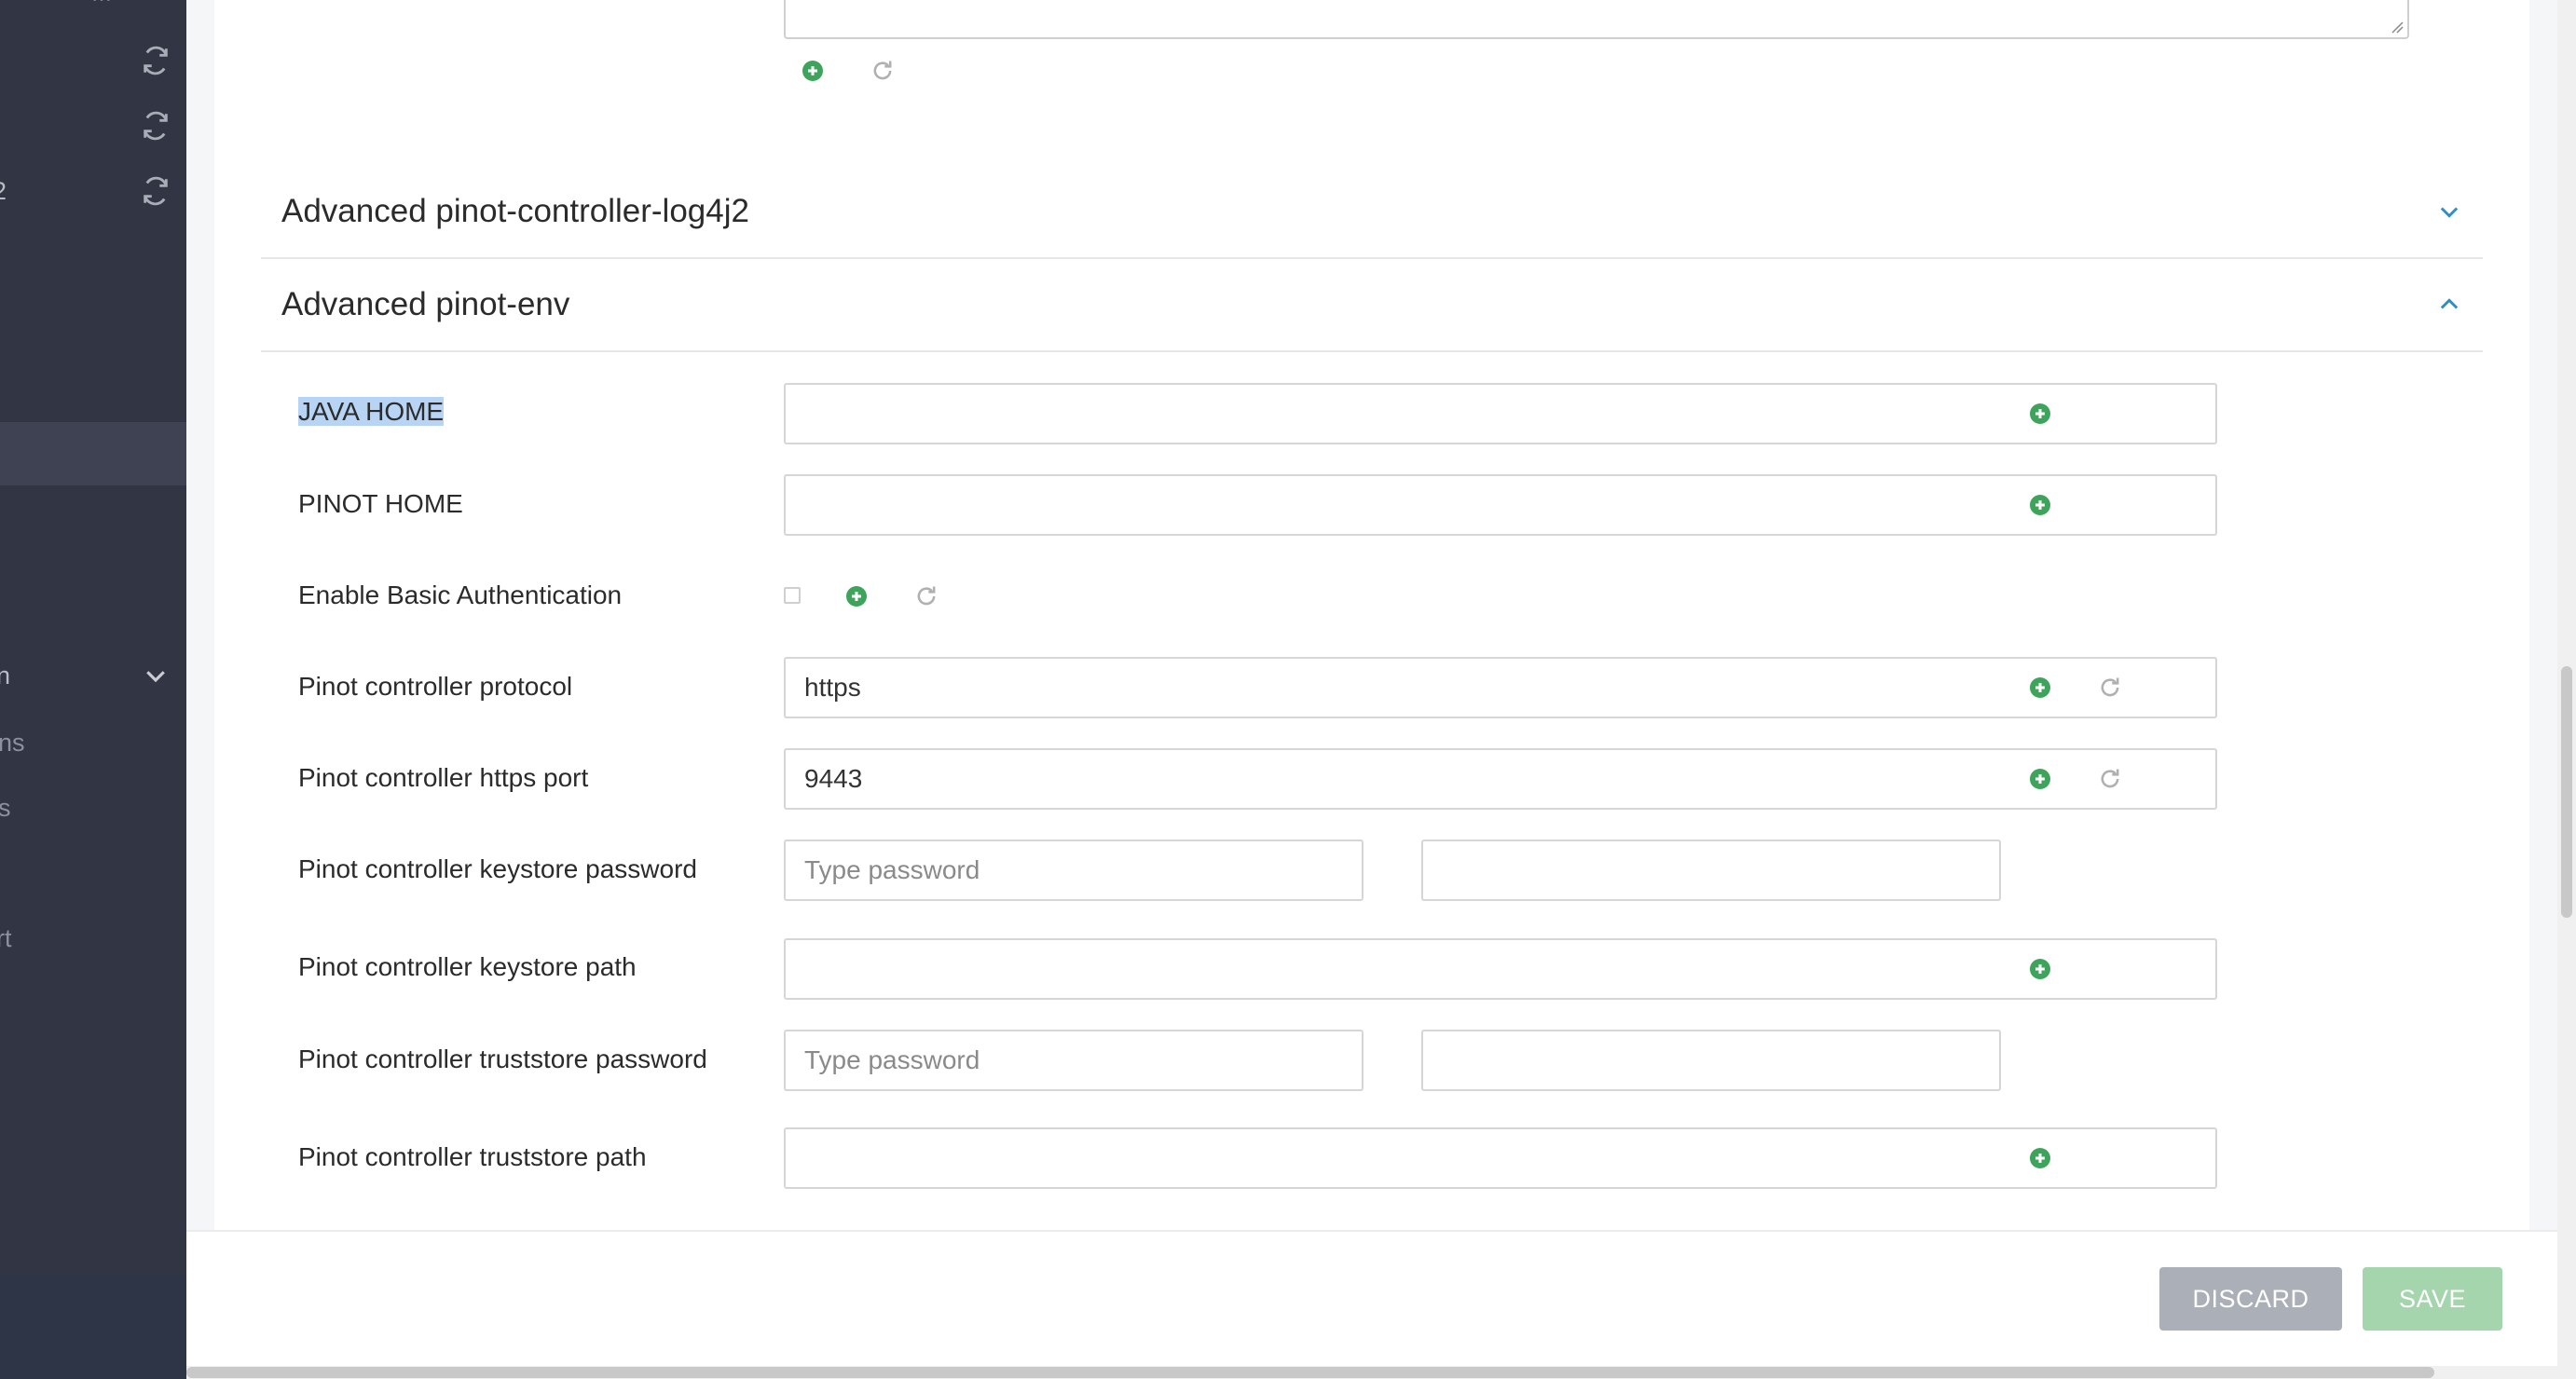  What do you see at coordinates (5, 808) in the screenshot?
I see `sidebar-subitem-fragment: s` at bounding box center [5, 808].